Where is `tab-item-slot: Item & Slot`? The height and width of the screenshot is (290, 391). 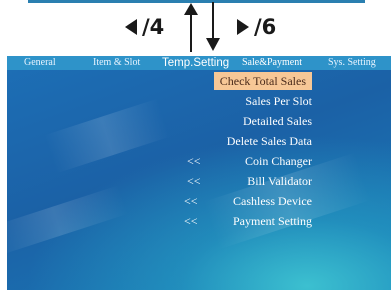 tab-item-slot: Item & Slot is located at coordinates (116, 63).